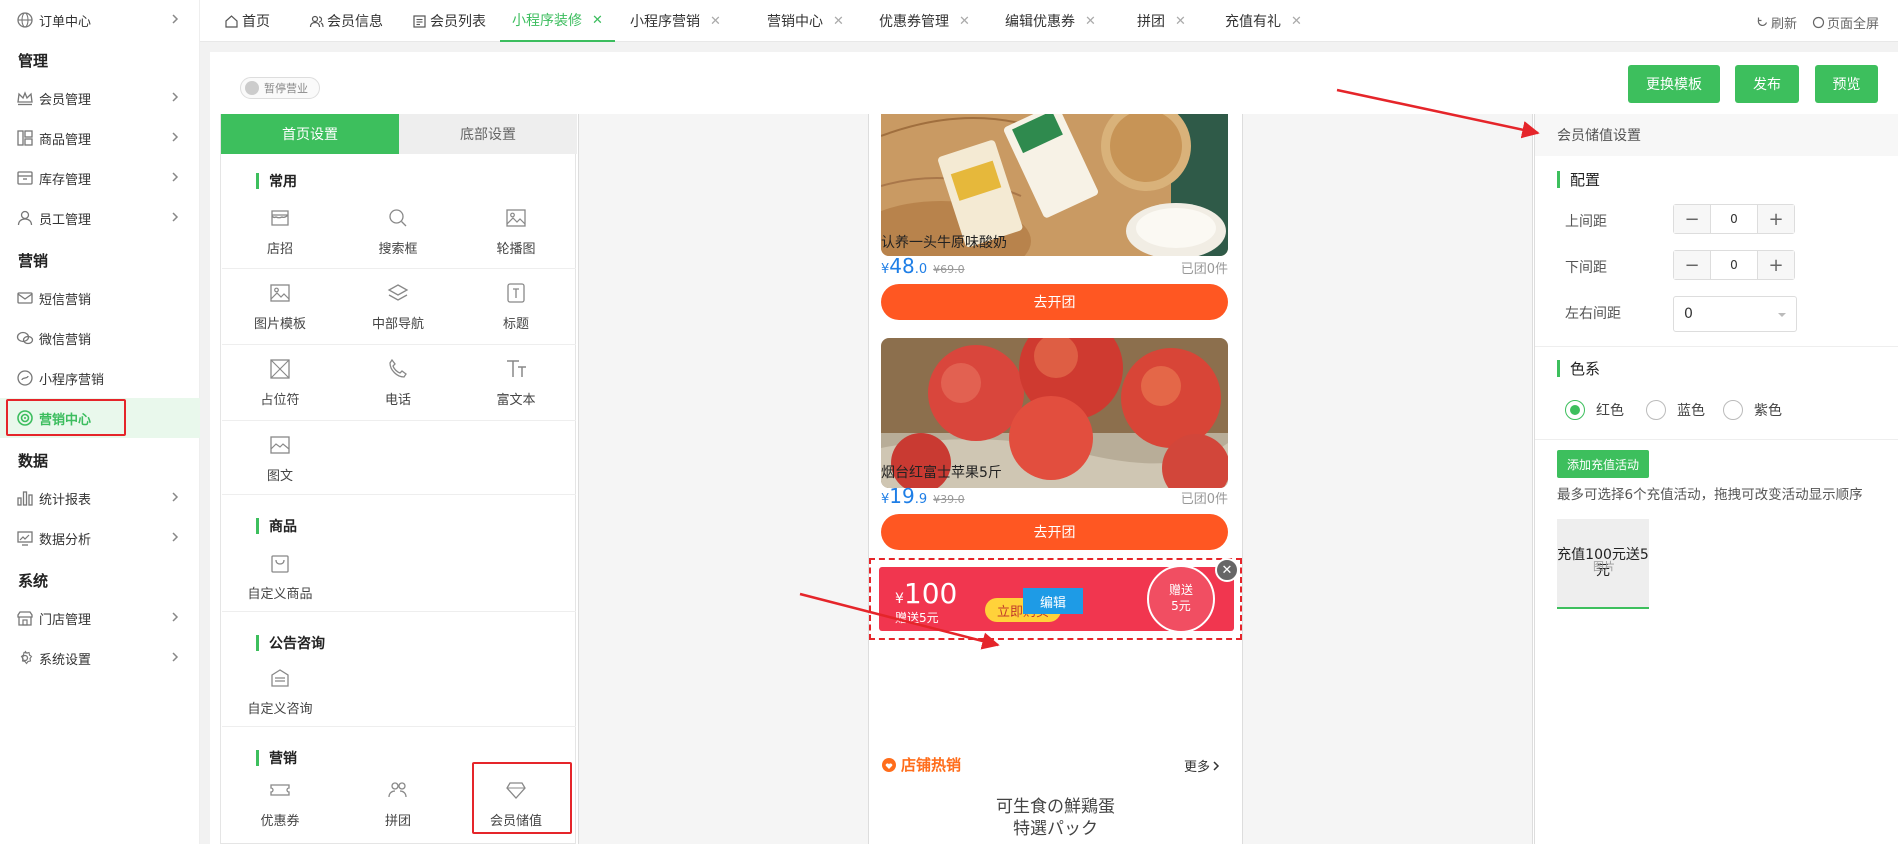  I want to click on radio-label: 紫色, so click(1768, 411).